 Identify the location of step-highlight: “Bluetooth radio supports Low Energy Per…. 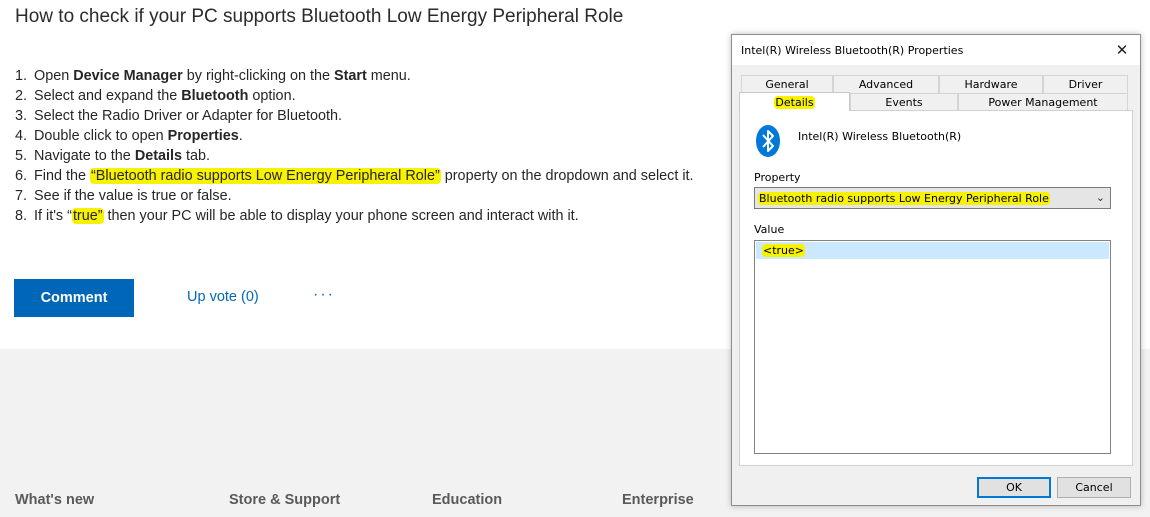
(265, 176).